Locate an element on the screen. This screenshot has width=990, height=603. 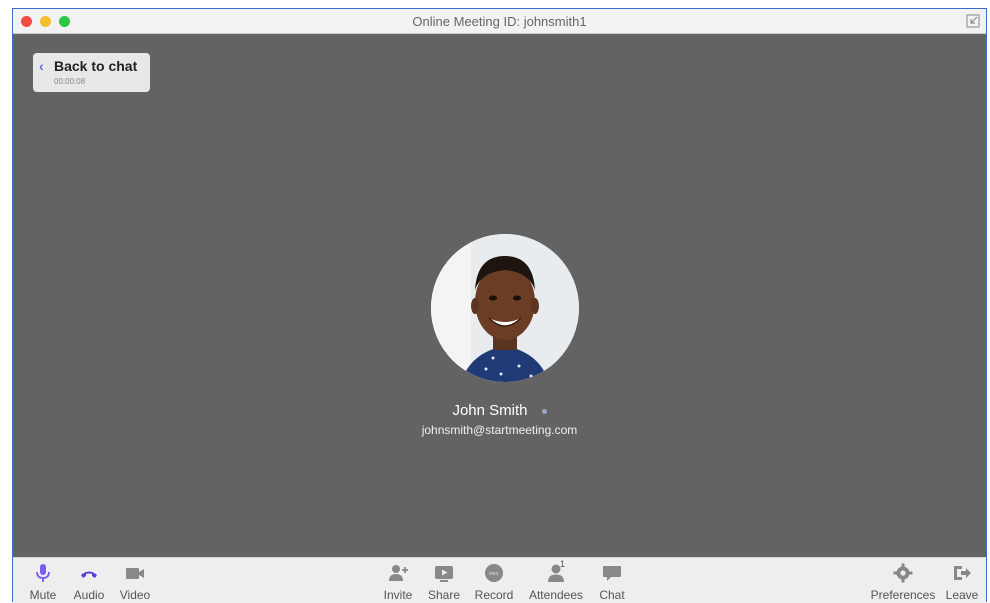
record-label: Record is located at coordinates (494, 595).